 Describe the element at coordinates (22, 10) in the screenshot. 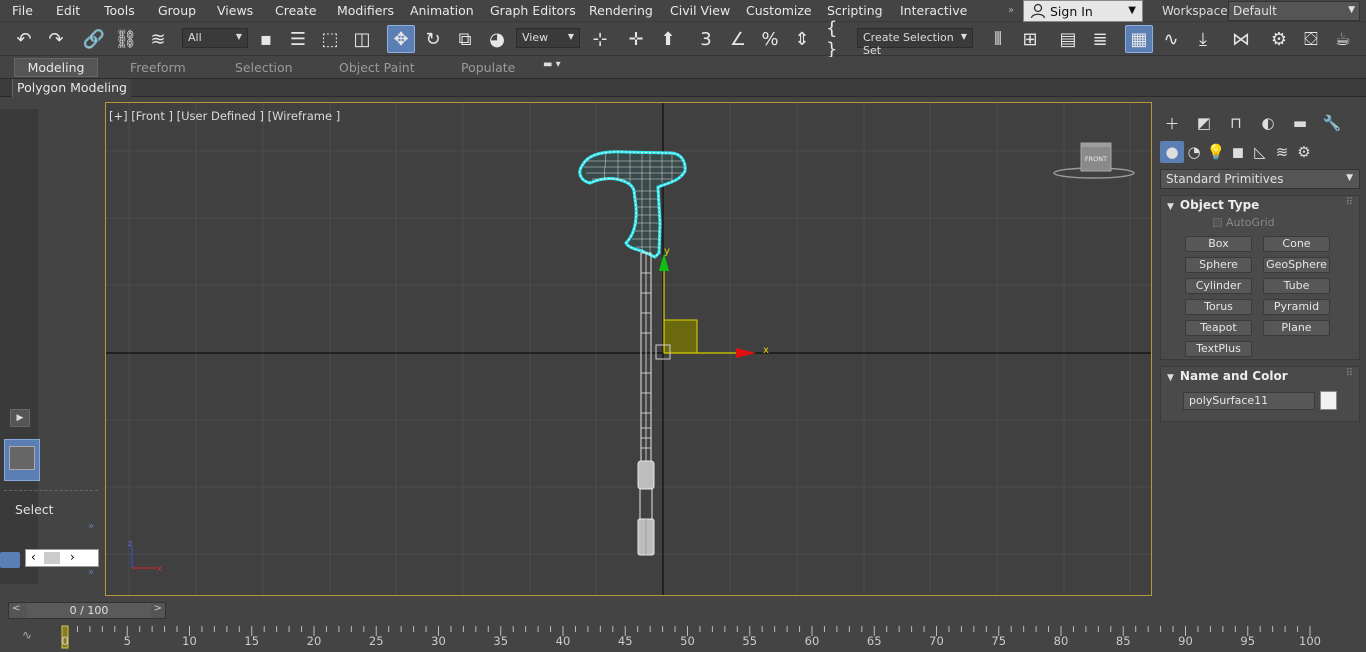

I see `menu-file: File` at that location.